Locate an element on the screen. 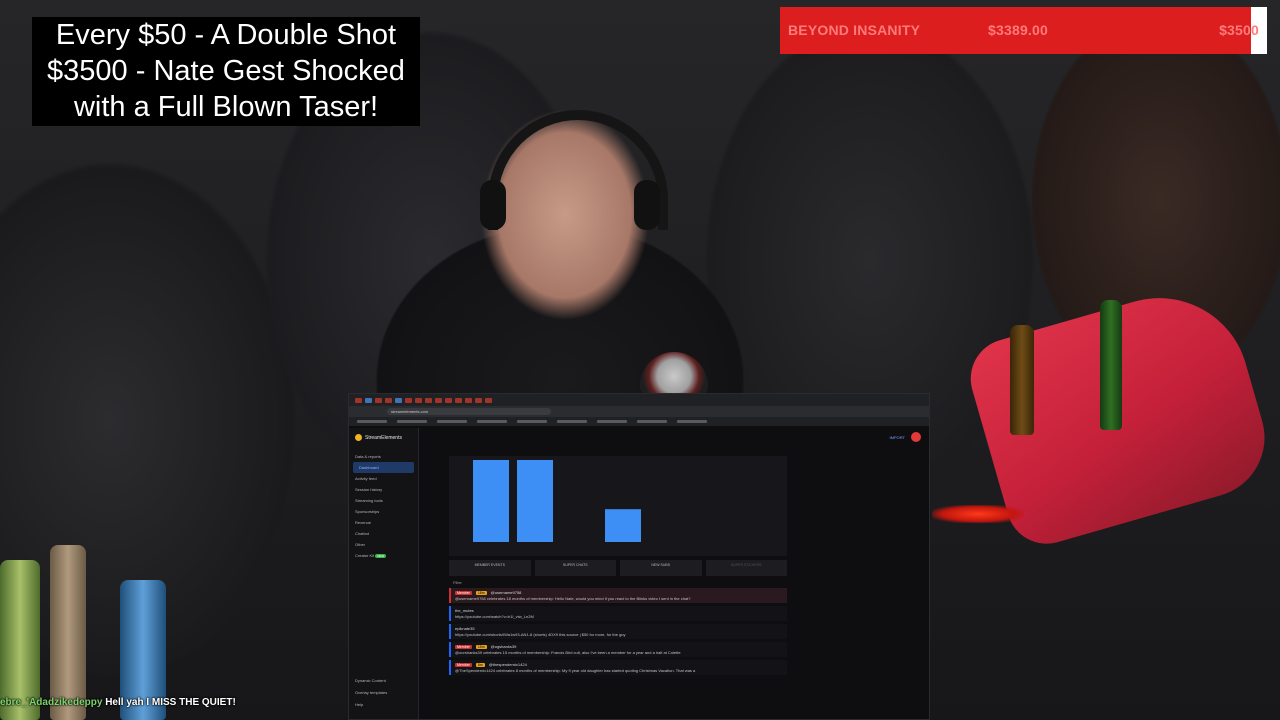 The width and height of the screenshot is (1280, 720). sidebar-item-creator-kit: Creator Kit NEW is located at coordinates (383, 555).